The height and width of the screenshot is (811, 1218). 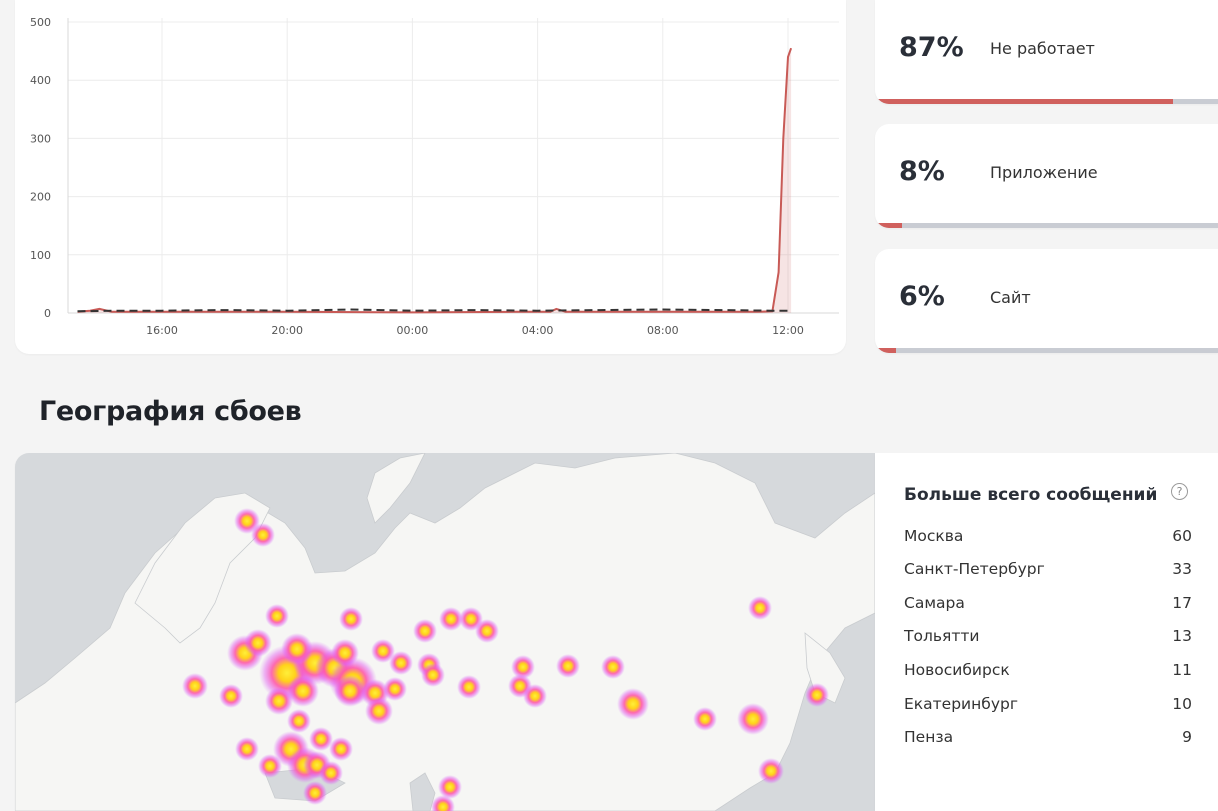 What do you see at coordinates (1182, 569) in the screenshot?
I see `city-count: 33` at bounding box center [1182, 569].